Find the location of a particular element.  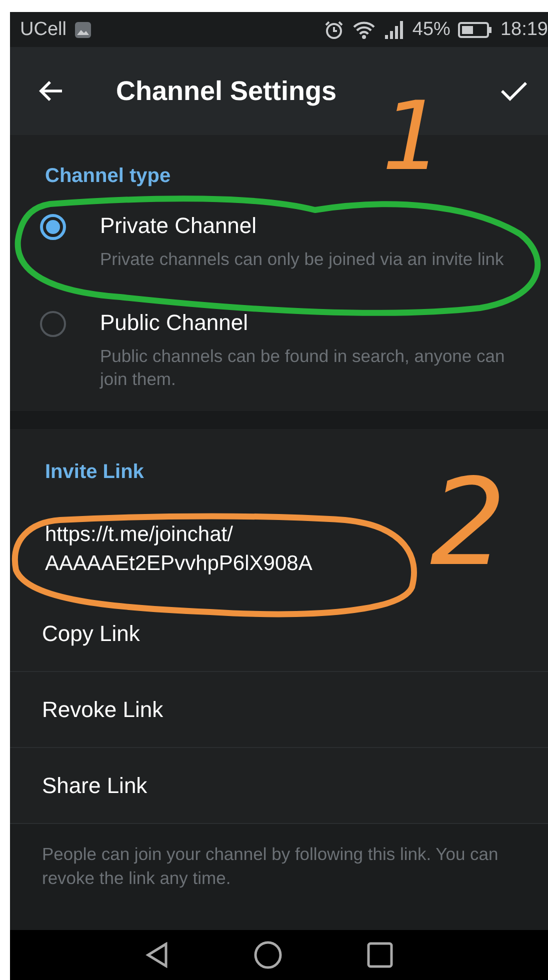

clock-time: 18:19 is located at coordinates (524, 29).